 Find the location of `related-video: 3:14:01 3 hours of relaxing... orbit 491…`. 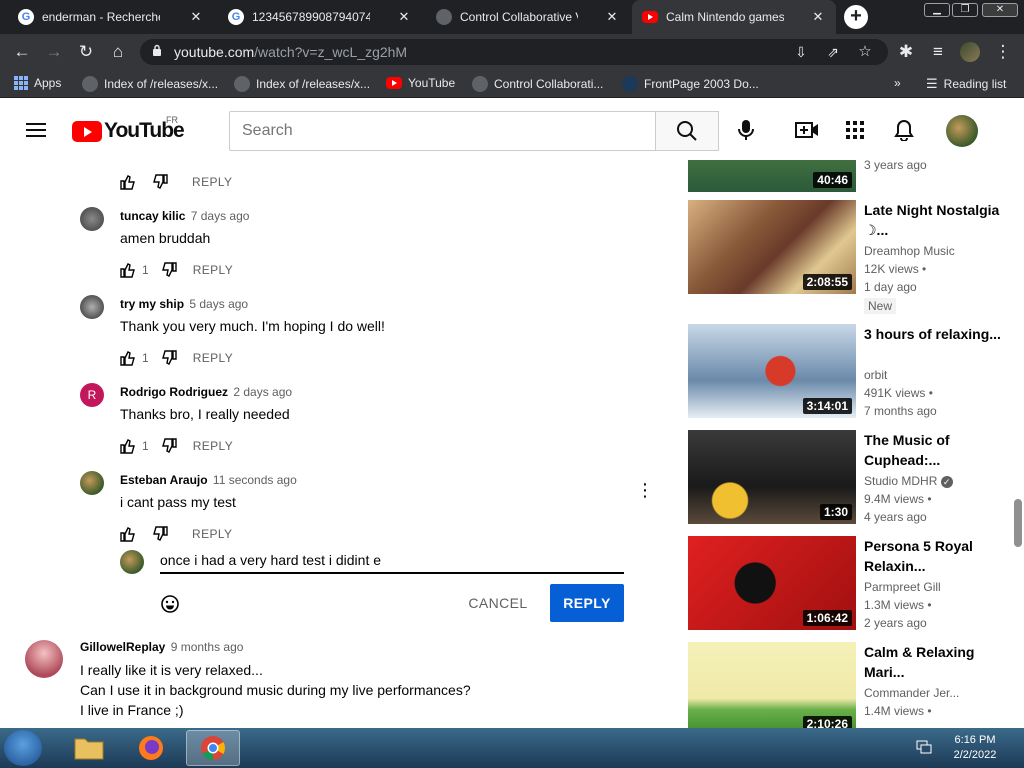

related-video: 3:14:01 3 hours of relaxing... orbit 491… is located at coordinates (848, 371).